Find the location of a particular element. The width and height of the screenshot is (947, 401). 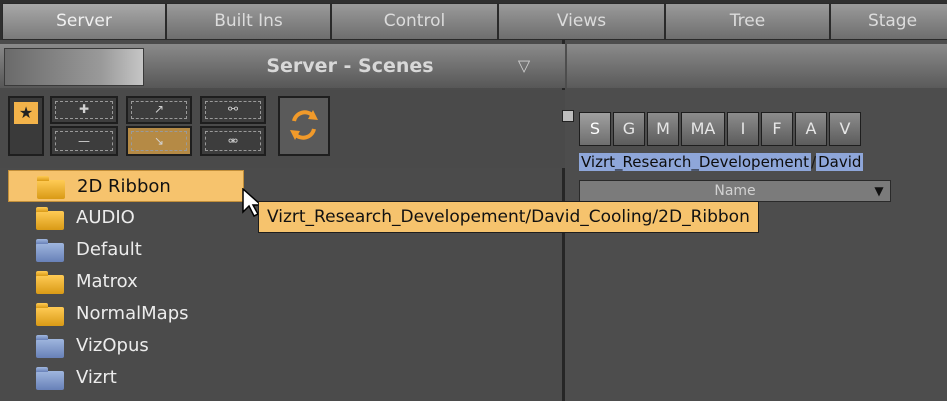

tab-g: G is located at coordinates (629, 129).